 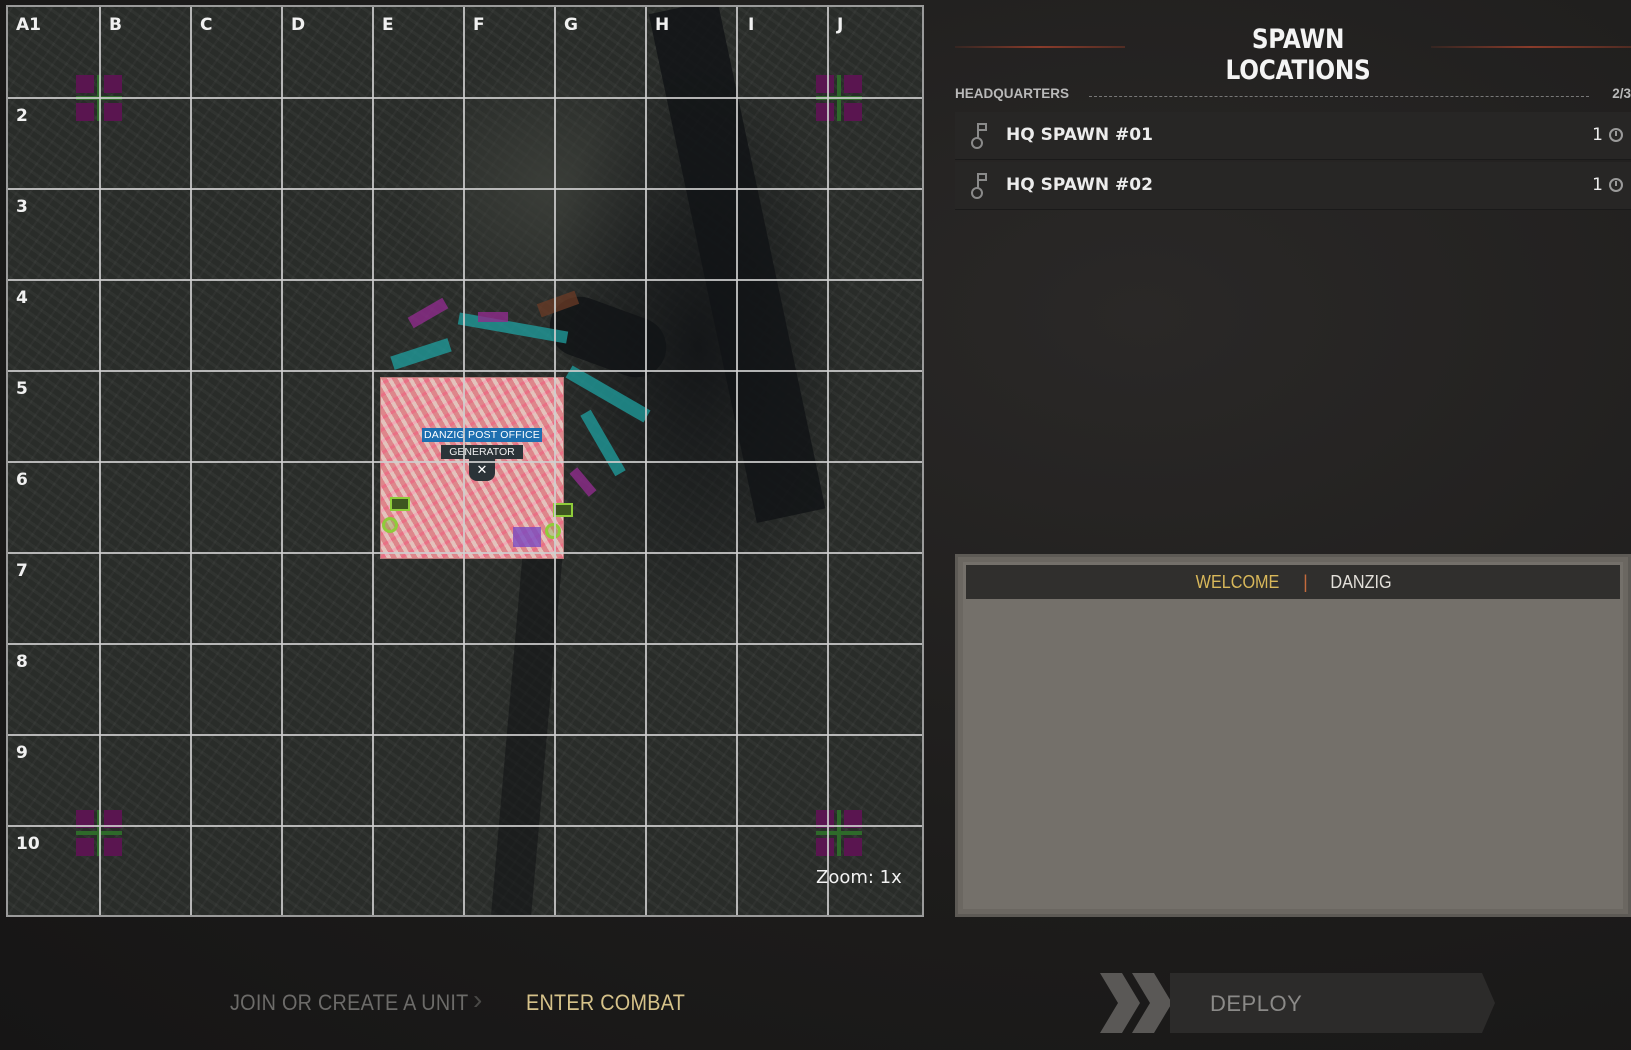 I want to click on section-label: HEADQUARTERS, so click(x=1012, y=93).